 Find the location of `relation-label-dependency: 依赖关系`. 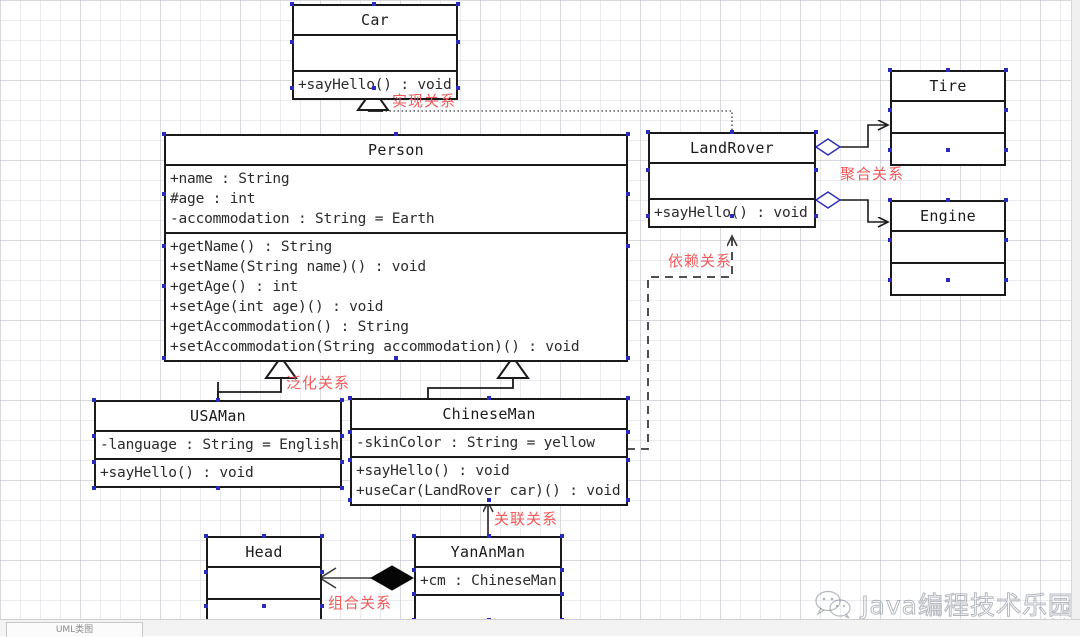

relation-label-dependency: 依赖关系 is located at coordinates (700, 261).